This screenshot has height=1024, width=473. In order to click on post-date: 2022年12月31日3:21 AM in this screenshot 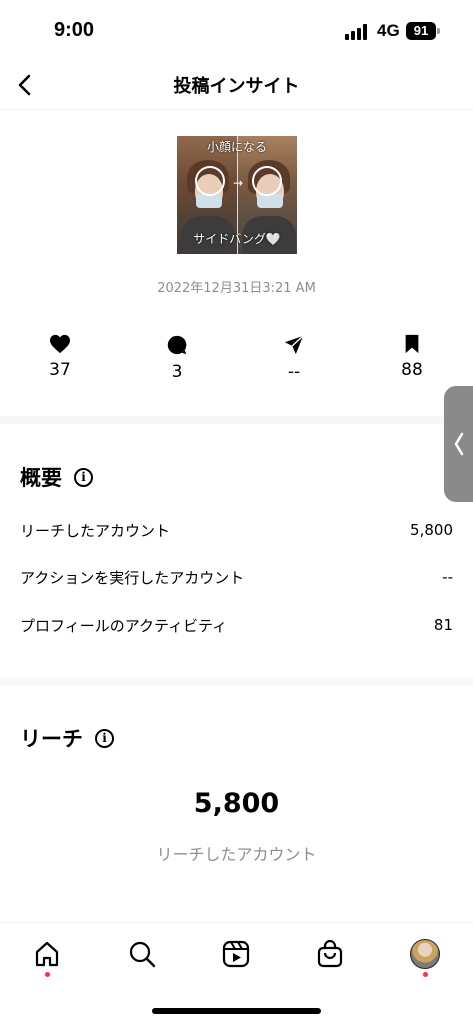, I will do `click(236, 288)`.